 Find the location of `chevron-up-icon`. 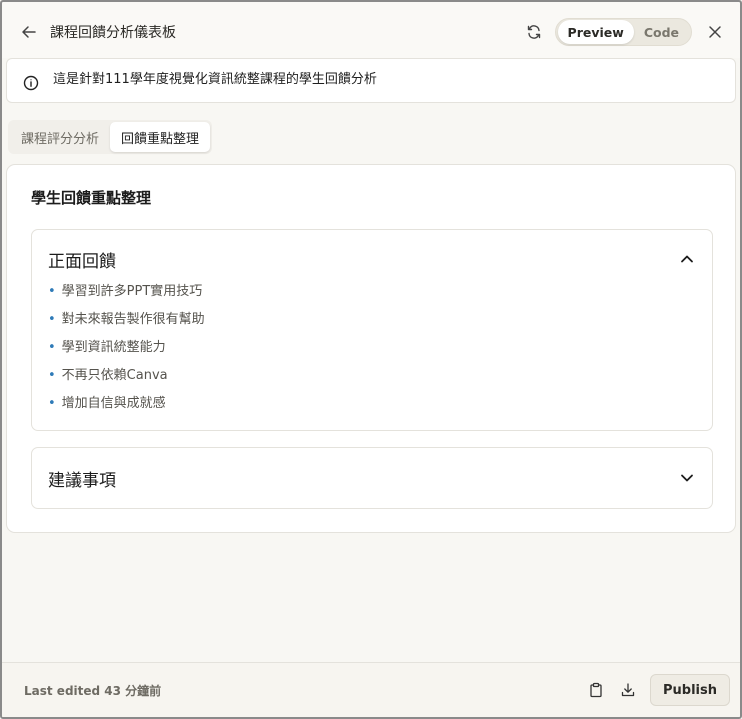

chevron-up-icon is located at coordinates (687, 259).